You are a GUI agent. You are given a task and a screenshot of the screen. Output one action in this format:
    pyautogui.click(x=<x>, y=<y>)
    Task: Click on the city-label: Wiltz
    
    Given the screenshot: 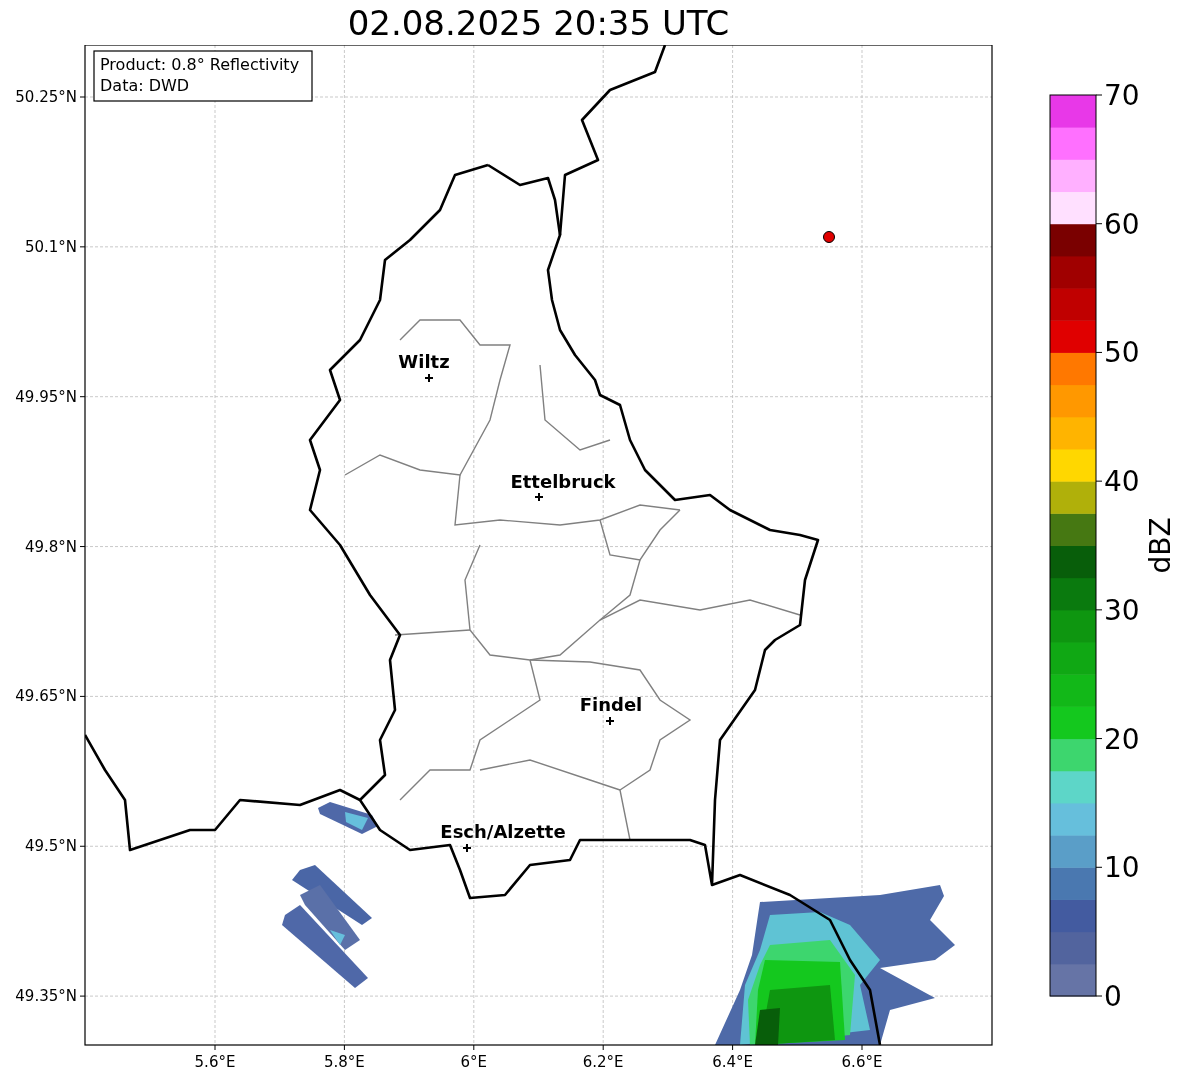 What is the action you would take?
    pyautogui.click(x=424, y=361)
    